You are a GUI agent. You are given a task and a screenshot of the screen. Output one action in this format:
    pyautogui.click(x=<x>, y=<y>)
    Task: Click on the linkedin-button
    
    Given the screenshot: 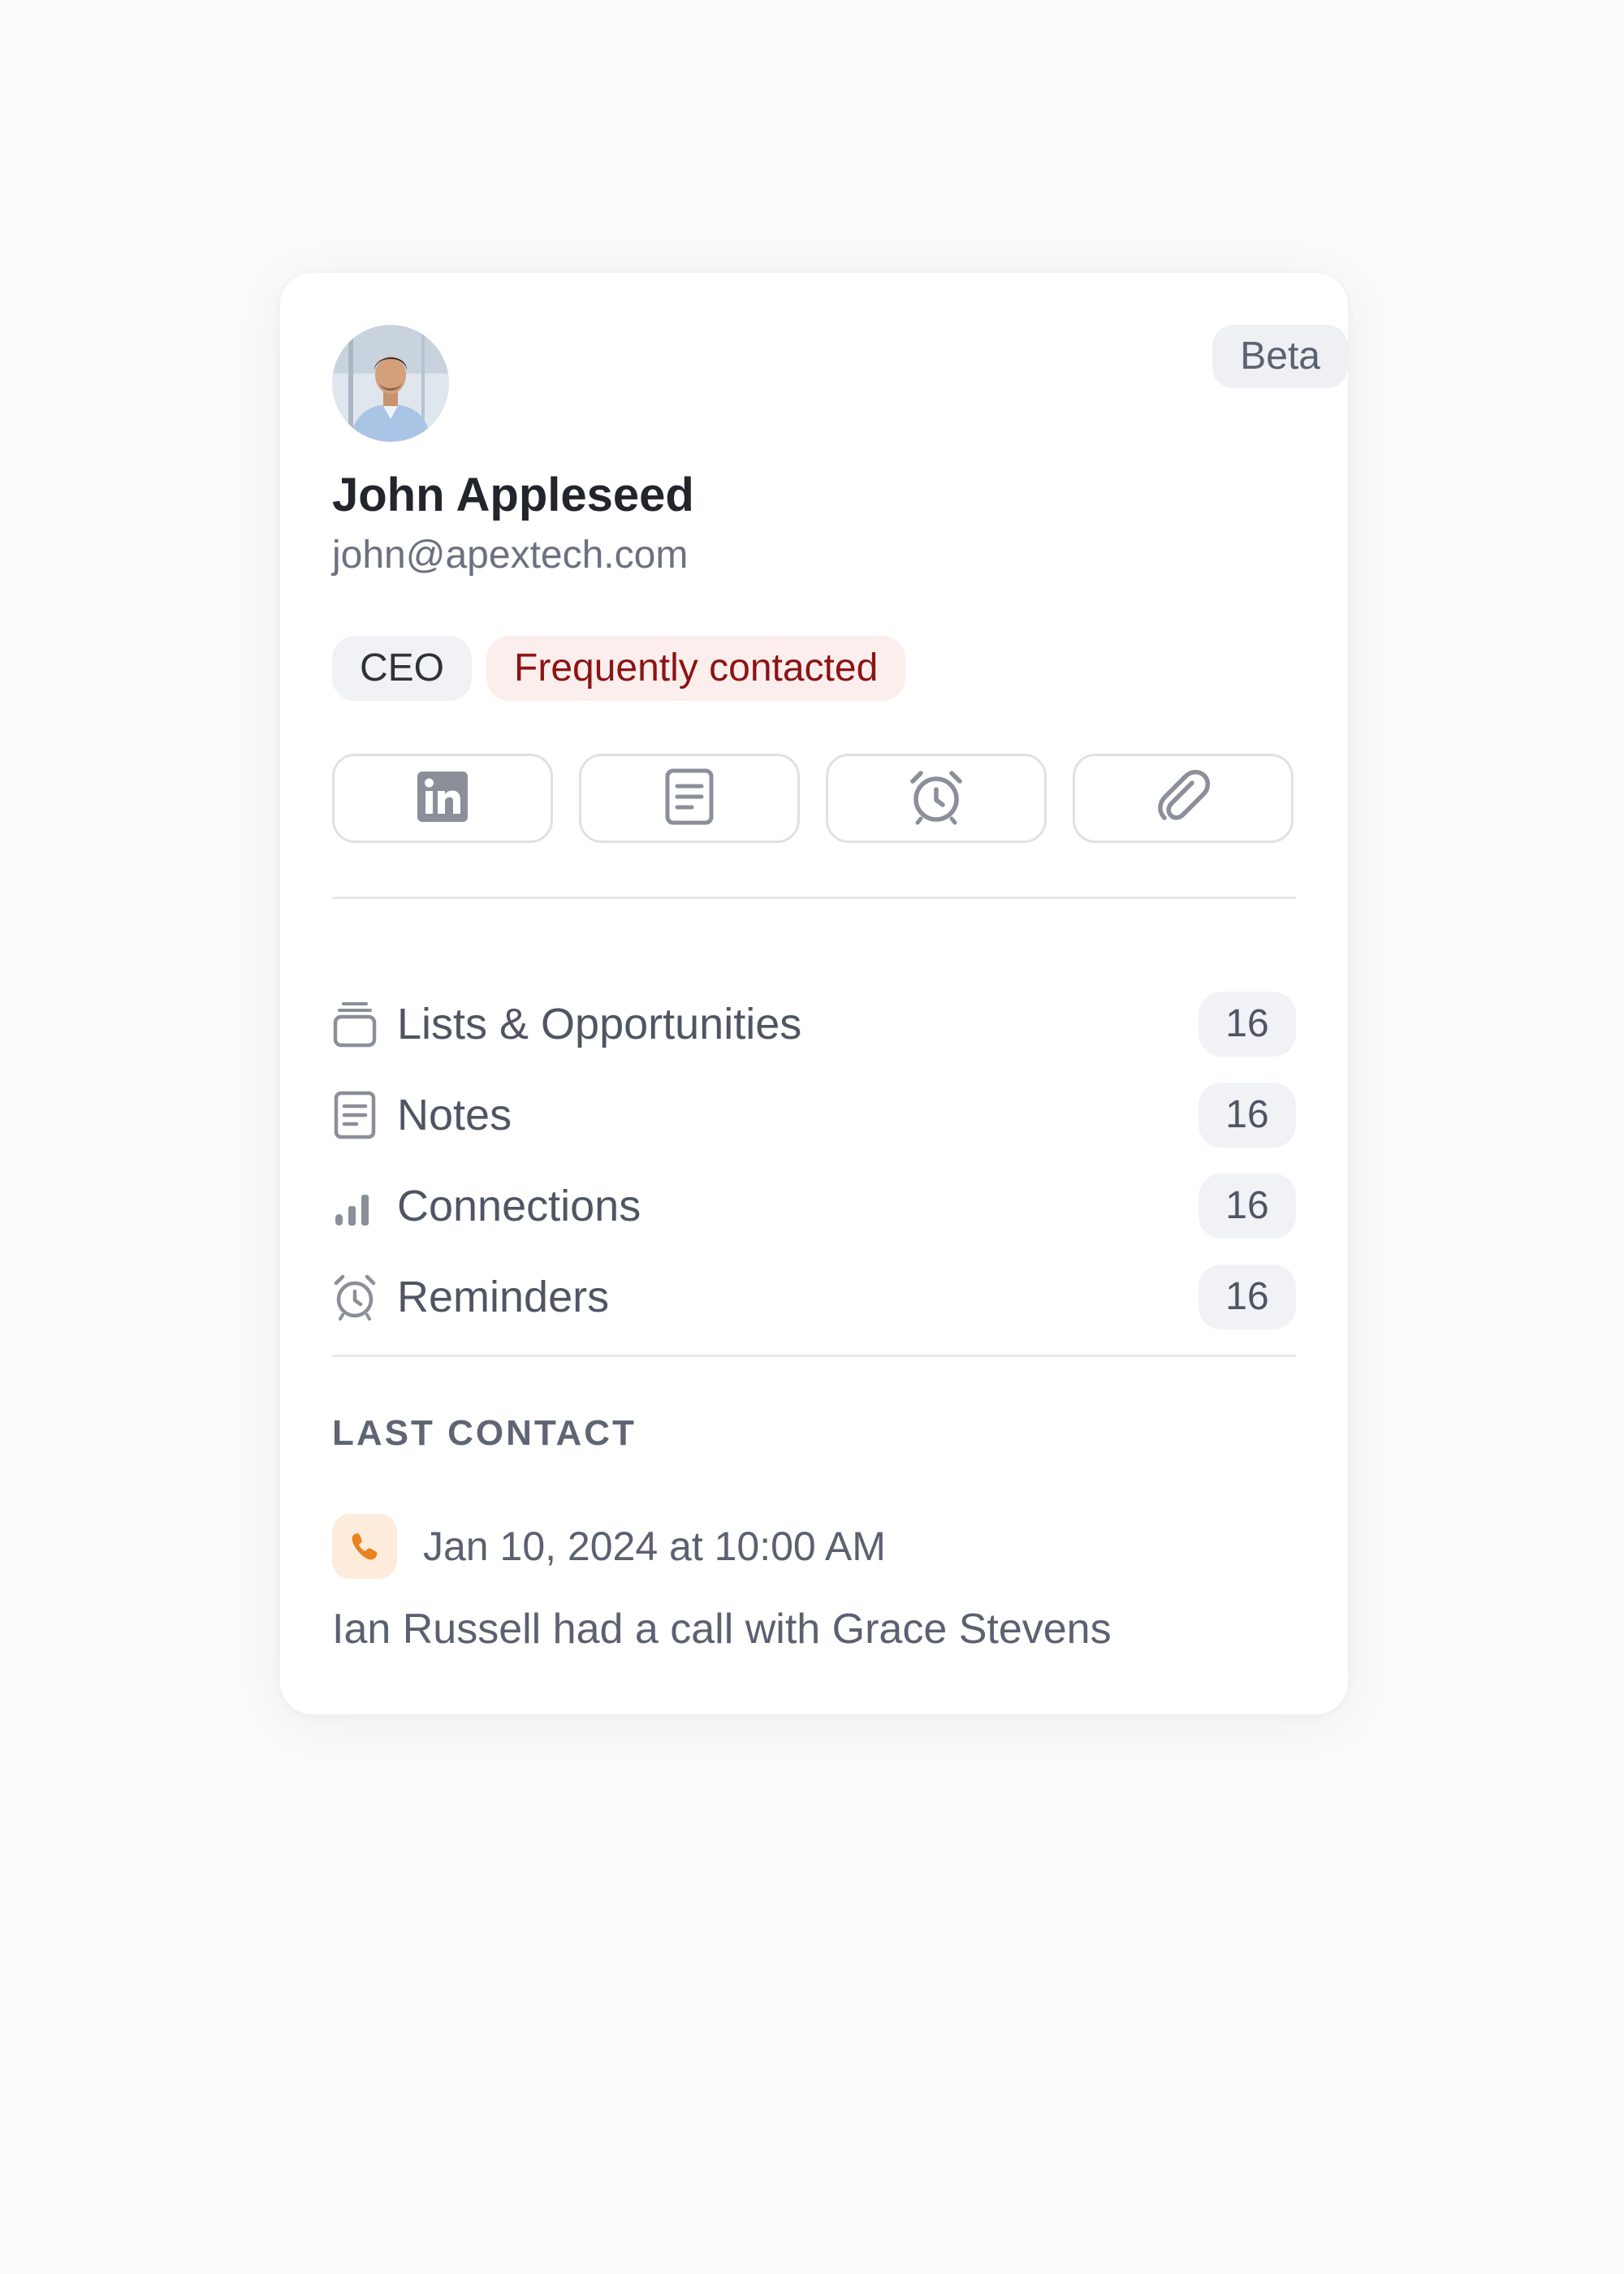 What is the action you would take?
    pyautogui.click(x=443, y=798)
    